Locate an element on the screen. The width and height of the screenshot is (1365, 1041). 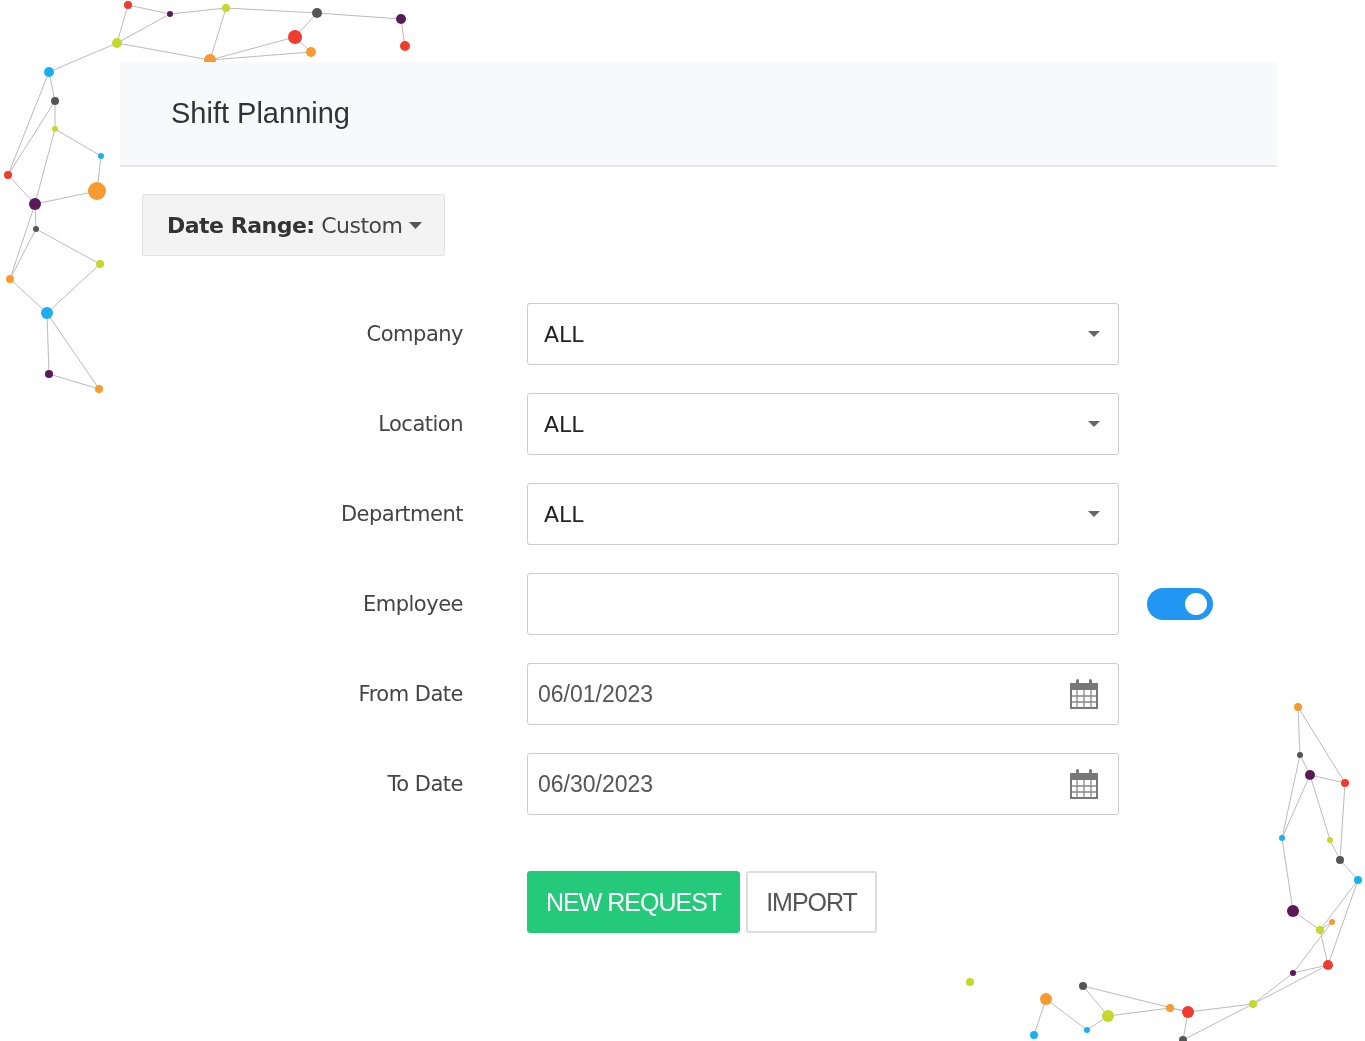
input-field is located at coordinates (823, 604).